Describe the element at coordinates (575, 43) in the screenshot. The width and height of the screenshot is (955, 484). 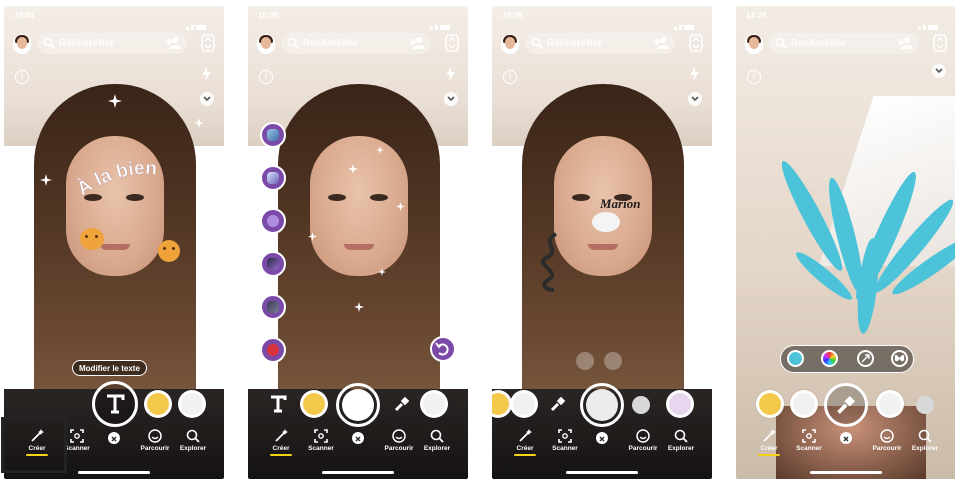
I see `search-placeholder: Rechercher` at that location.